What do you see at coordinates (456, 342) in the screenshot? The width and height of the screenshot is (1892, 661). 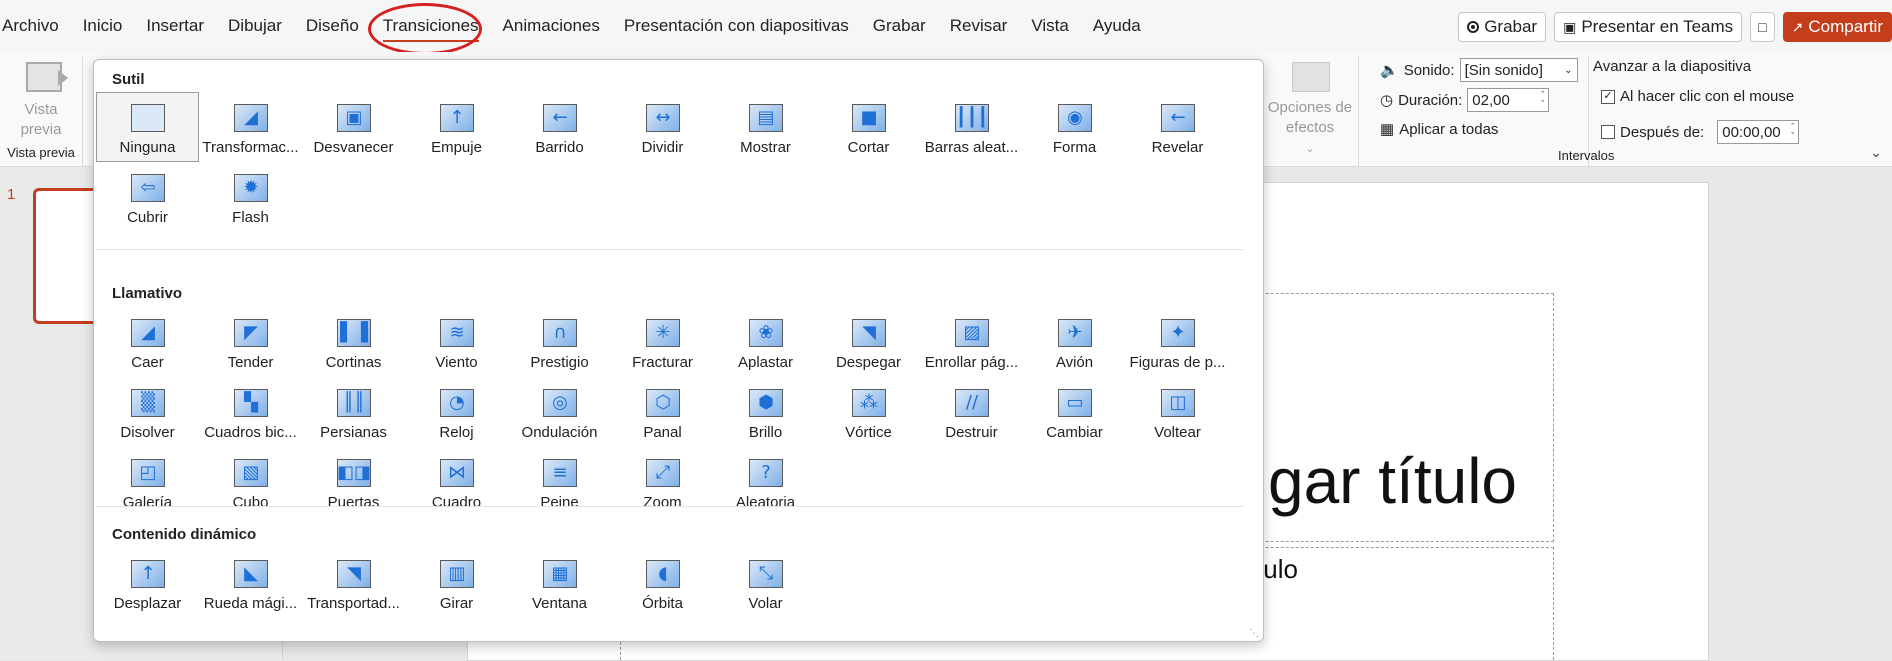 I see `transition-tile: ≋ Viento` at bounding box center [456, 342].